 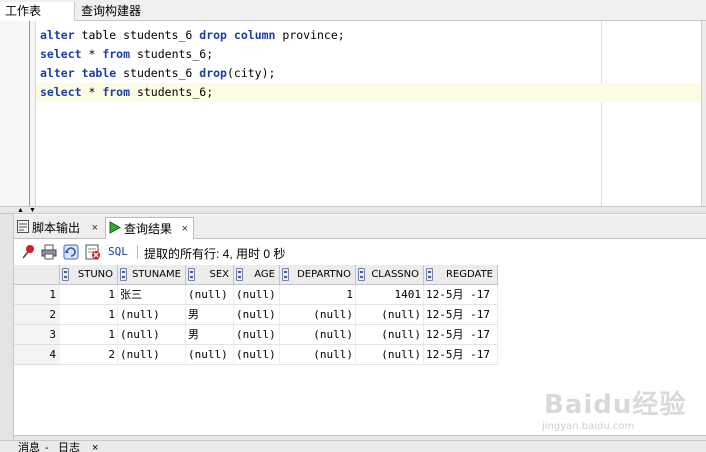 What do you see at coordinates (158, 35) in the screenshot?
I see `sql-text: students_6` at bounding box center [158, 35].